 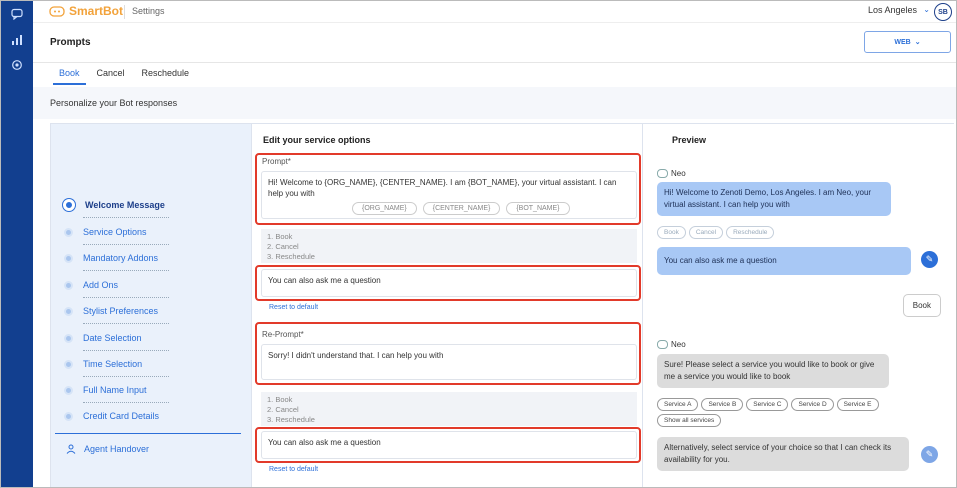 What do you see at coordinates (767, 404) in the screenshot?
I see `service-chip-c: Service C` at bounding box center [767, 404].